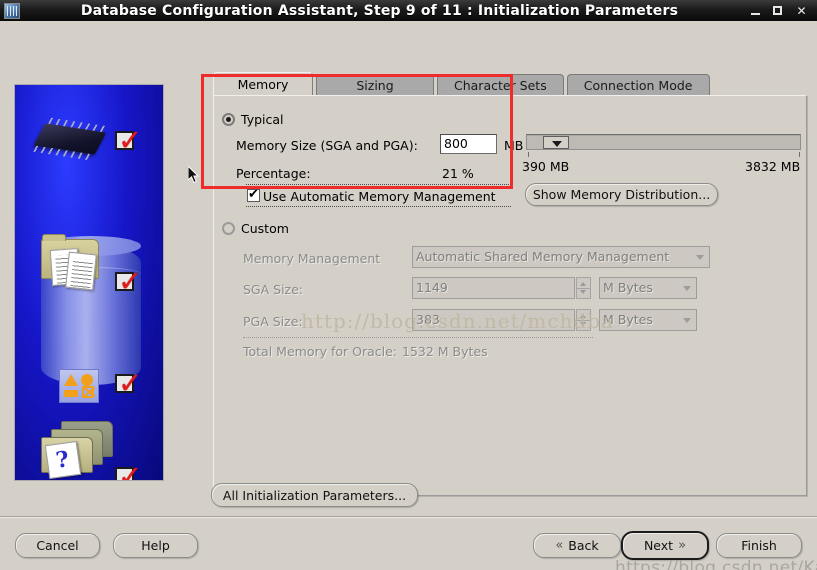 The height and width of the screenshot is (570, 817). What do you see at coordinates (228, 228) in the screenshot?
I see `custom-radio` at bounding box center [228, 228].